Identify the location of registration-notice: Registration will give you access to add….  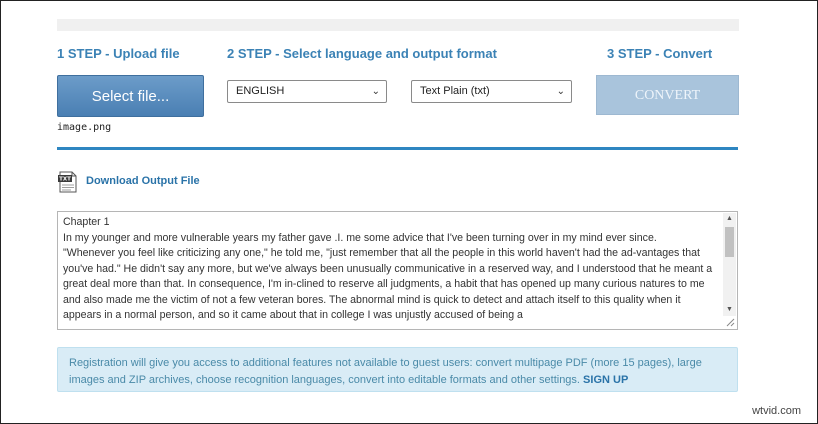
(397, 369).